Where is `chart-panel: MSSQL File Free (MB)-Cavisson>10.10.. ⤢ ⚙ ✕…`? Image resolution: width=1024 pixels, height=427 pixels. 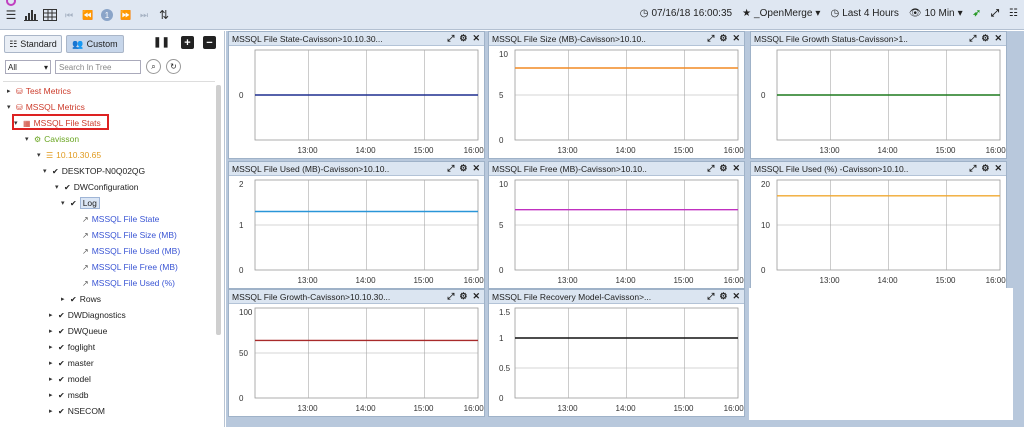
chart-panel: MSSQL File Free (MB)-Cavisson>10.10.. ⤢ ⚙ ✕… is located at coordinates (616, 225).